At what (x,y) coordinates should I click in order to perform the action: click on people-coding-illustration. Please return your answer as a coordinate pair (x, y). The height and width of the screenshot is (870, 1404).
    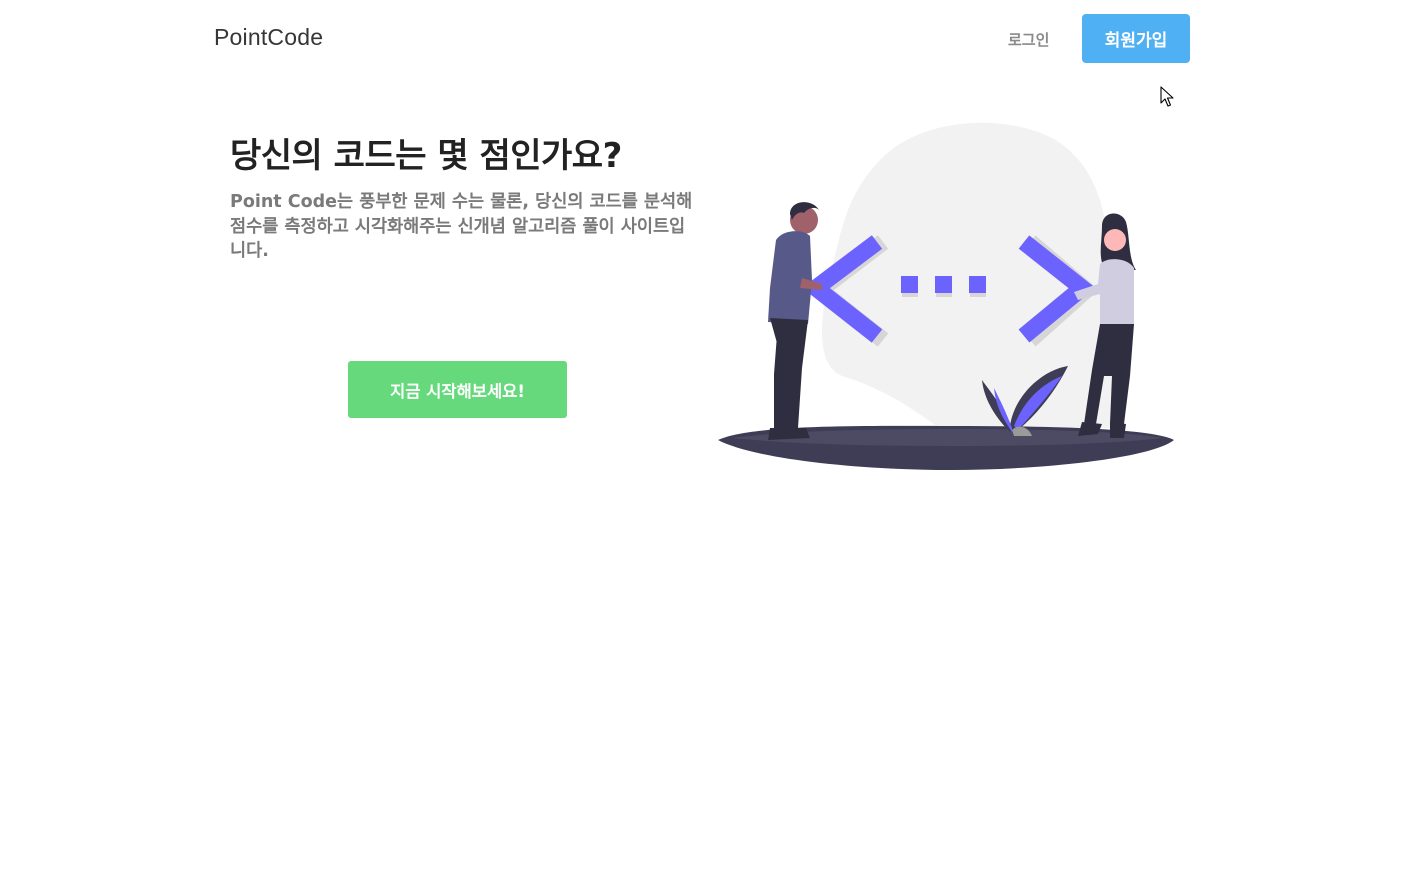
    Looking at the image, I should click on (946, 296).